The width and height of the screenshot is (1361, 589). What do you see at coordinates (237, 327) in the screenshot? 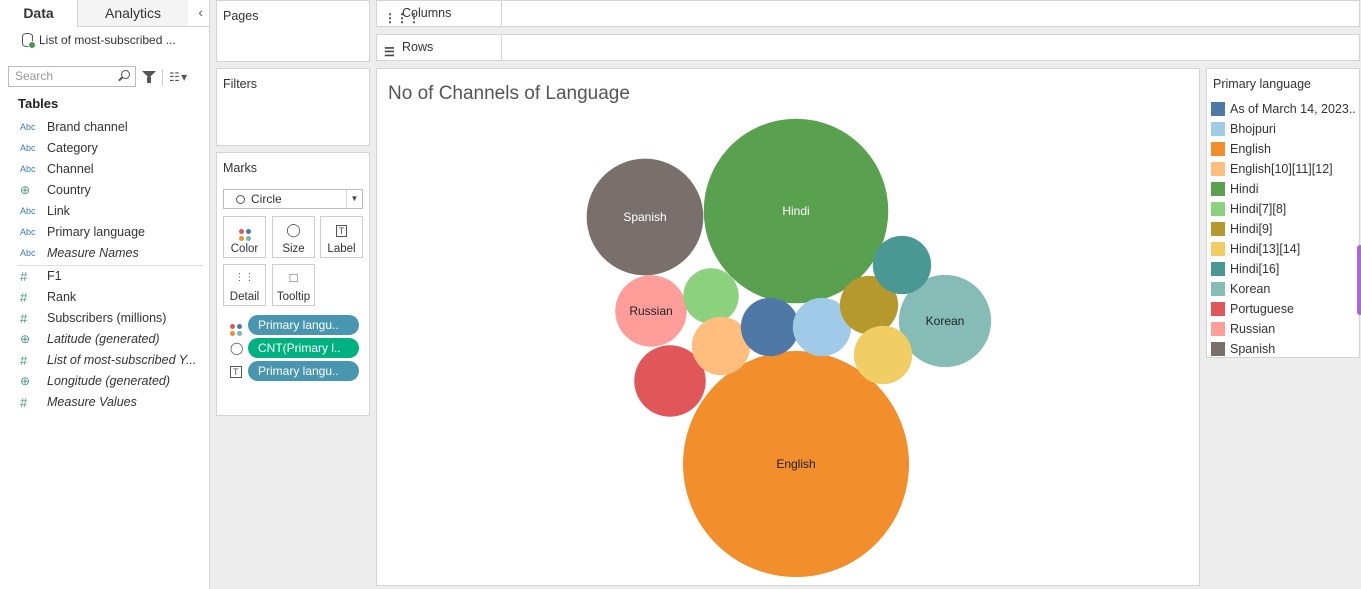
I see `color-icon` at bounding box center [237, 327].